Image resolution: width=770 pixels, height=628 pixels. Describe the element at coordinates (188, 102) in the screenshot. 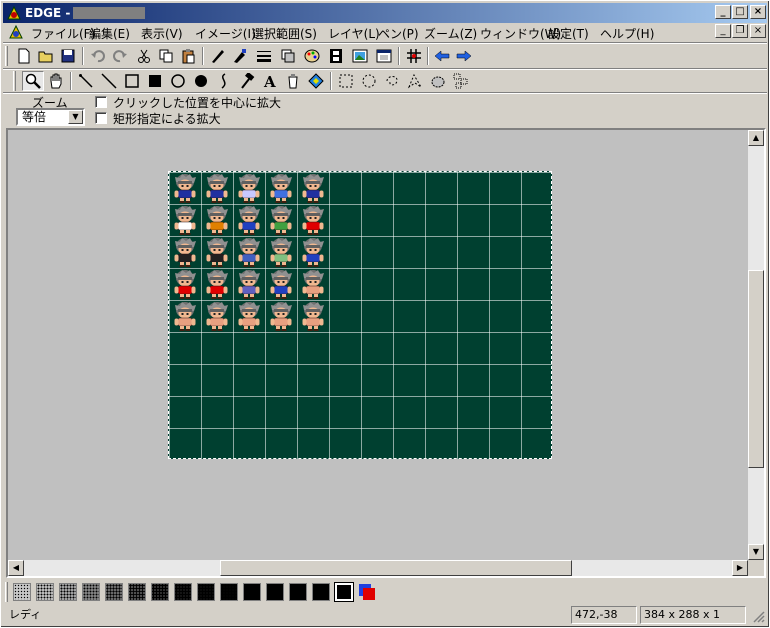

I see `center-zoom-checkbox: クリックした位置を中心に拡大` at that location.